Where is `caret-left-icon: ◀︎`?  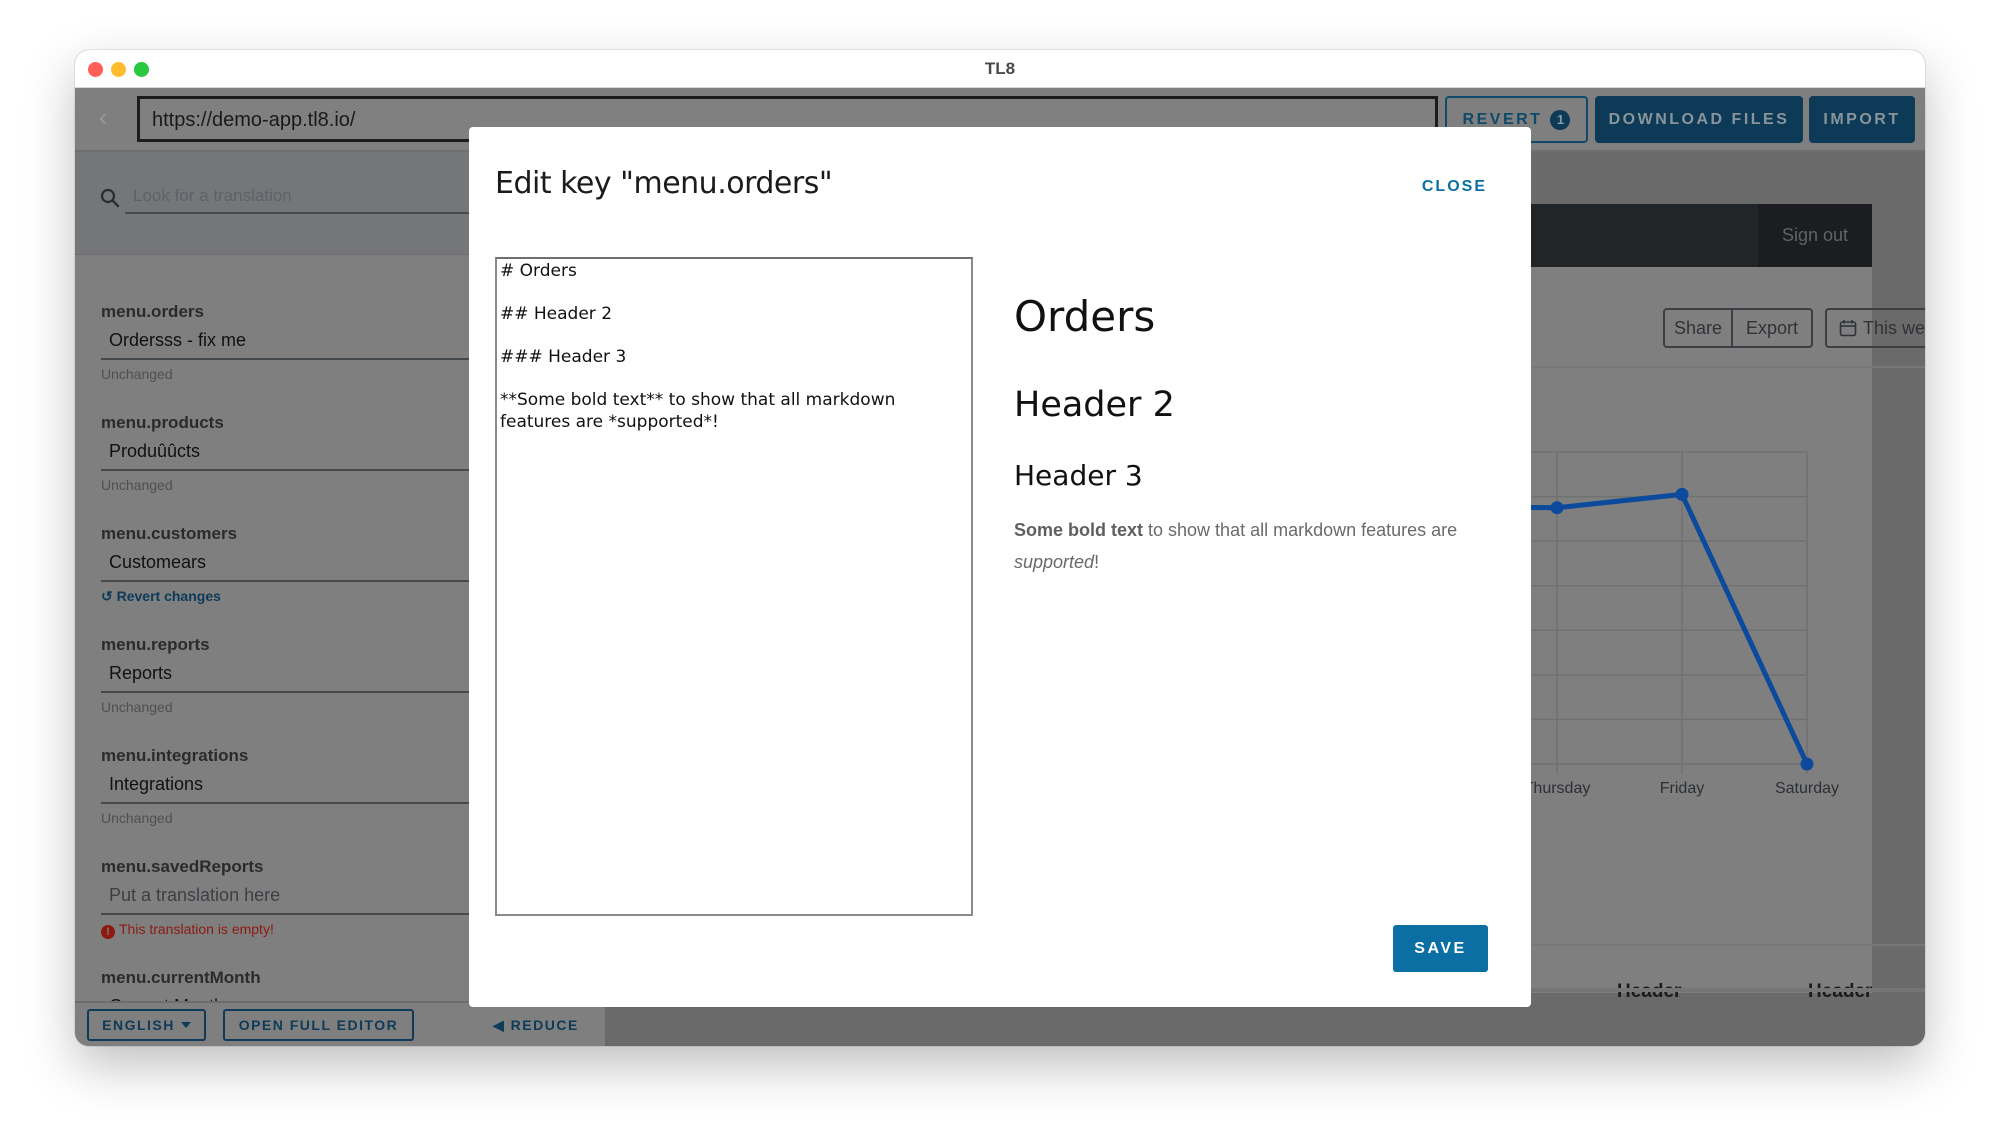
caret-left-icon: ◀︎ is located at coordinates (499, 1025).